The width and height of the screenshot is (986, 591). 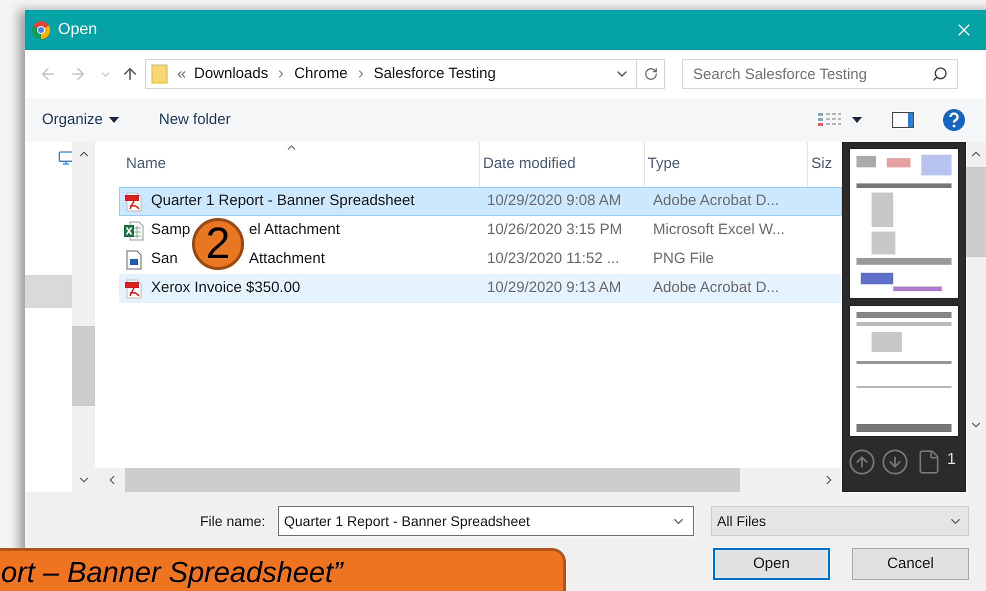 What do you see at coordinates (78, 30) in the screenshot?
I see `window-title: Open` at bounding box center [78, 30].